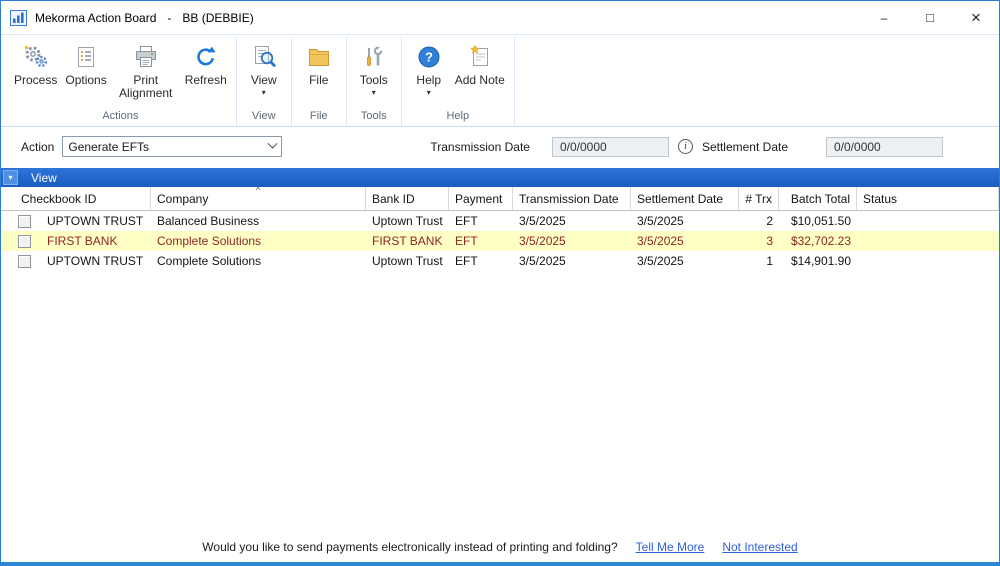 This screenshot has width=1000, height=566. I want to click on tools-button: Tools ▾, so click(374, 67).